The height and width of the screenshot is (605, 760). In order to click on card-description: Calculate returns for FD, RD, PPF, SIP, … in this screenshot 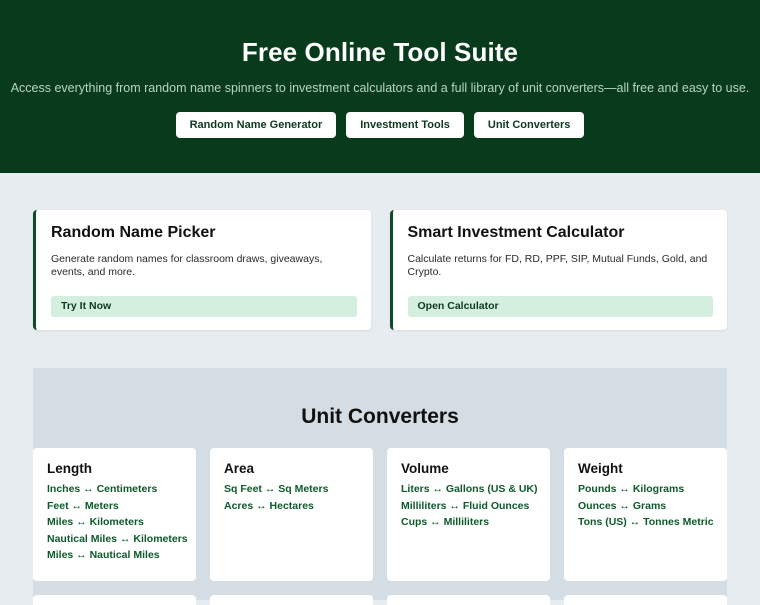, I will do `click(557, 265)`.